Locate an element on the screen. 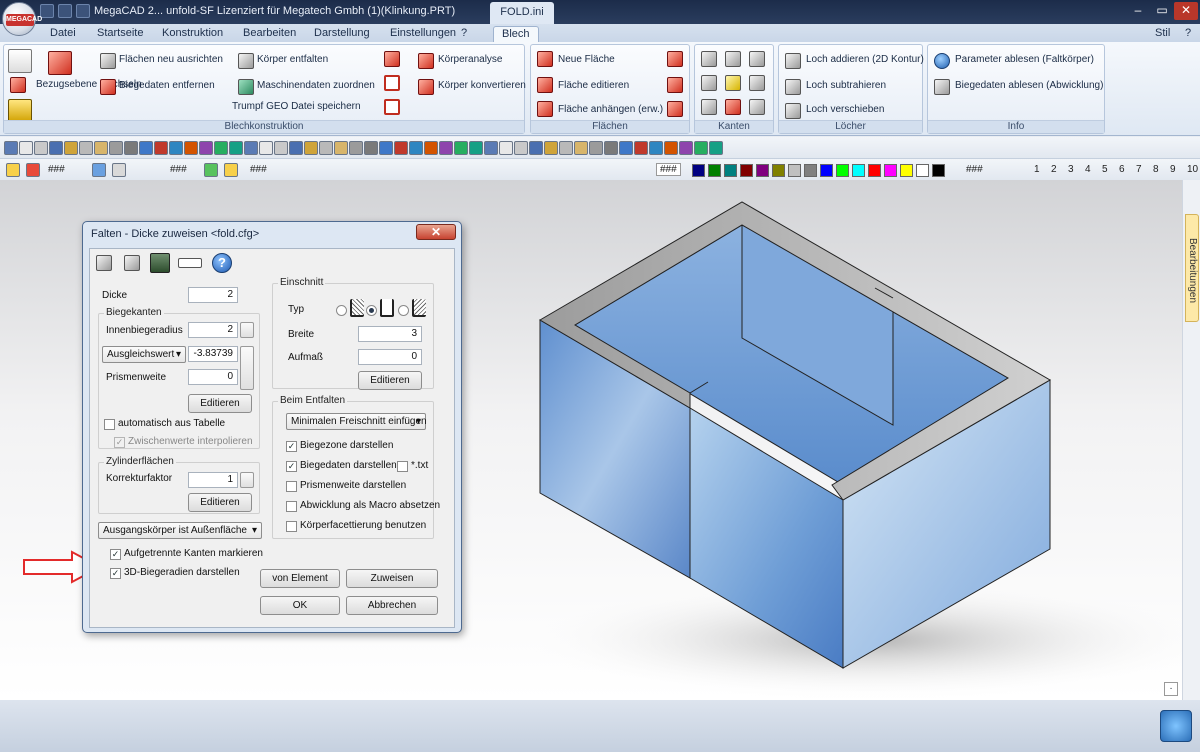 This screenshot has height=752, width=1200. flaechen-neu-icon is located at coordinates (60, 63).